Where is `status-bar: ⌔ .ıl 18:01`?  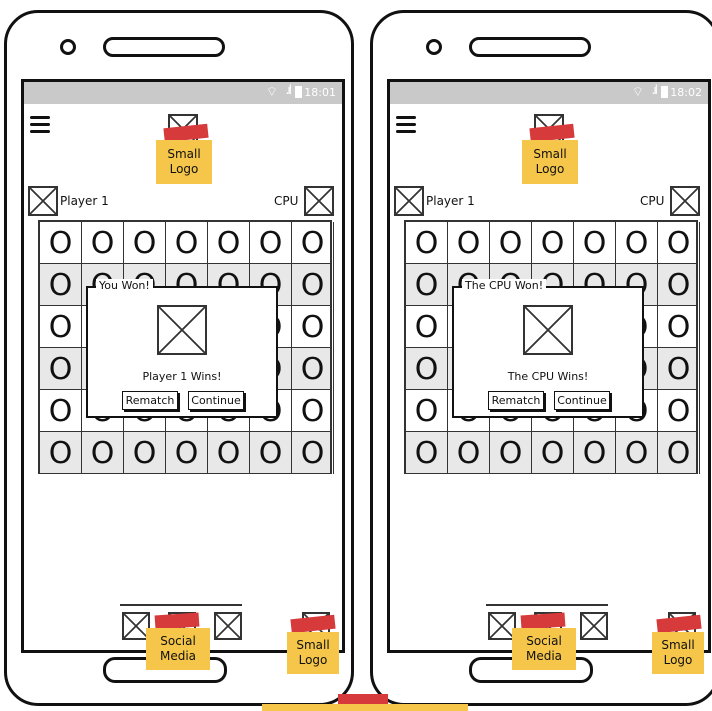 status-bar: ⌔ .ıl 18:01 is located at coordinates (183, 93).